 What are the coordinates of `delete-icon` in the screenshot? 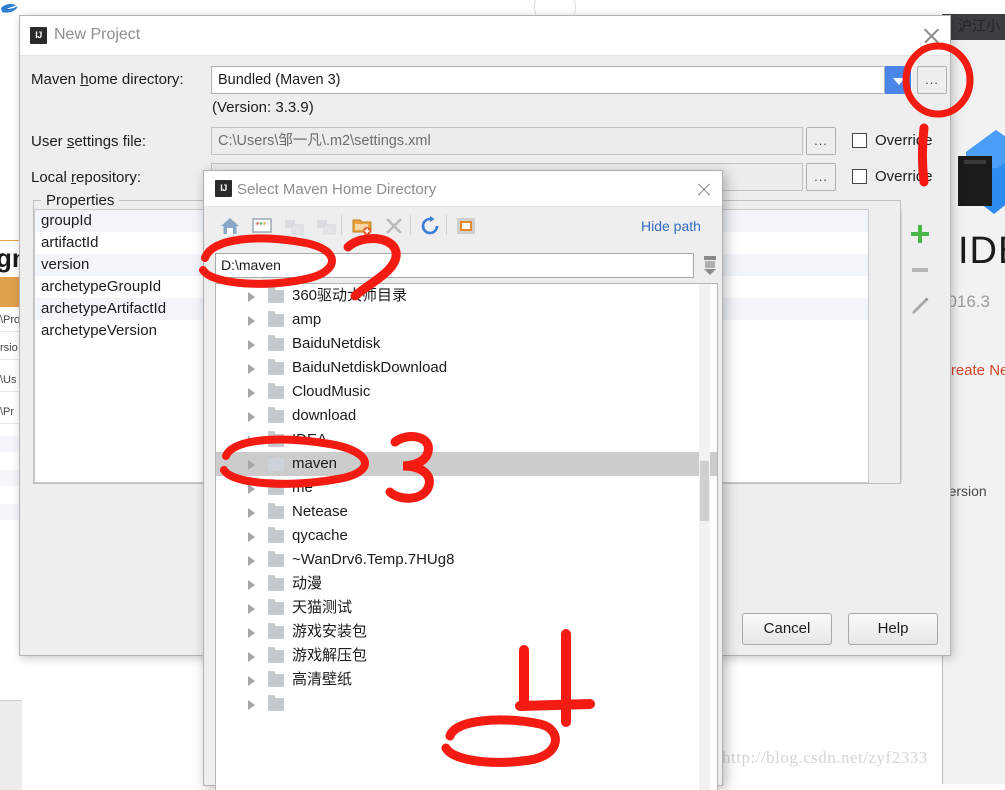 It's located at (394, 226).